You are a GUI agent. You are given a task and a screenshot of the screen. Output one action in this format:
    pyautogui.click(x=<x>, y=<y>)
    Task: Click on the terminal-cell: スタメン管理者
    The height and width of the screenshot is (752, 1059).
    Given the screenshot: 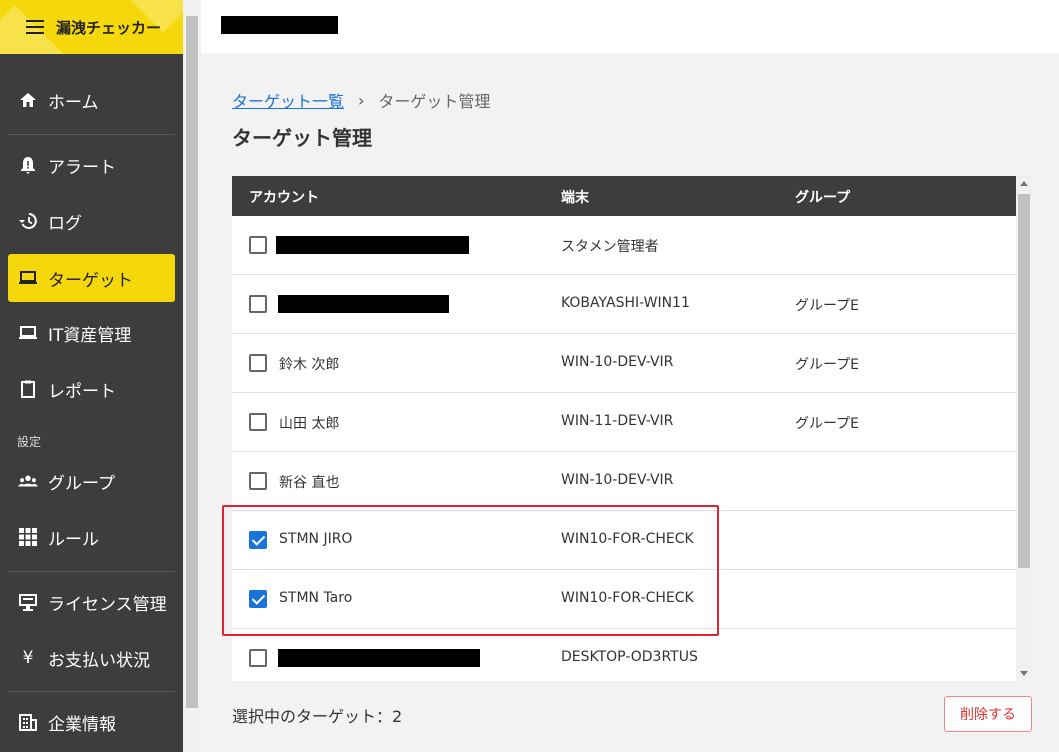 What is the action you would take?
    pyautogui.click(x=610, y=247)
    